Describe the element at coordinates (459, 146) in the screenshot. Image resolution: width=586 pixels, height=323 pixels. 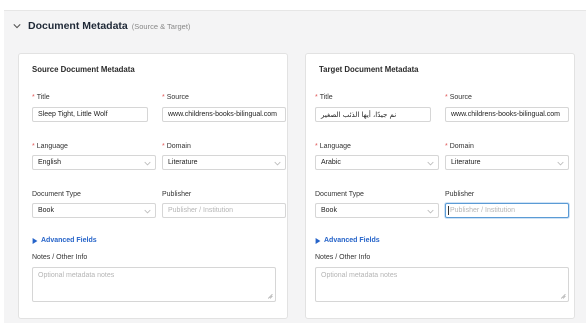
I see `target-domain-label: * Domain` at that location.